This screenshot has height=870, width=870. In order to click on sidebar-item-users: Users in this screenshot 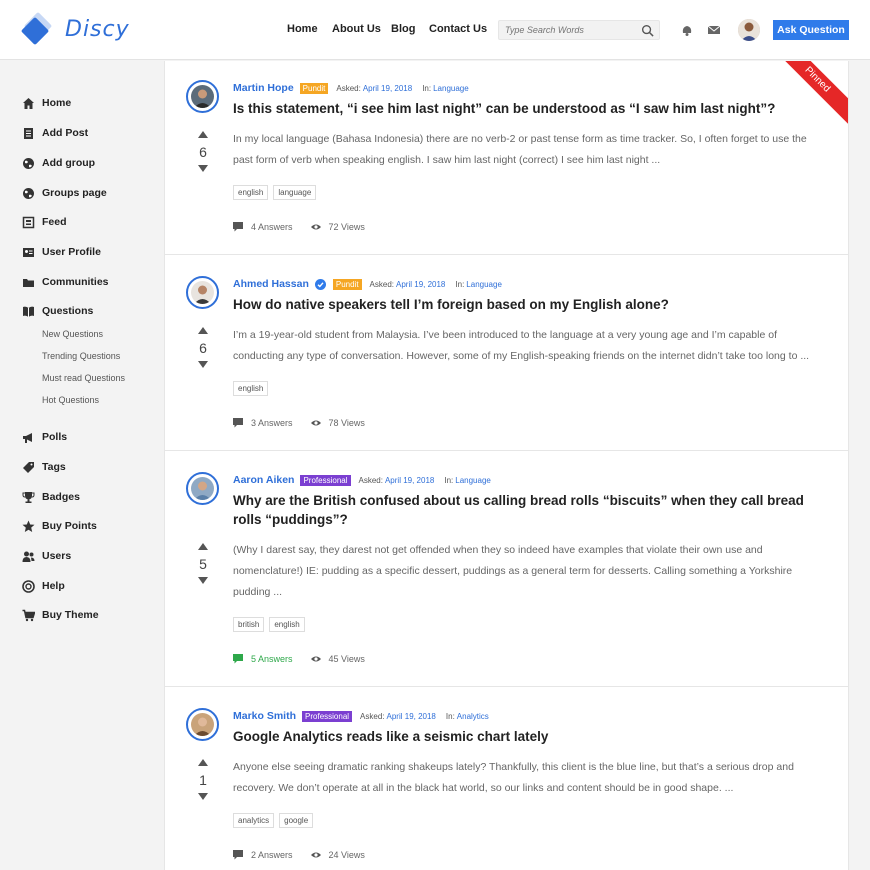, I will do `click(46, 556)`.